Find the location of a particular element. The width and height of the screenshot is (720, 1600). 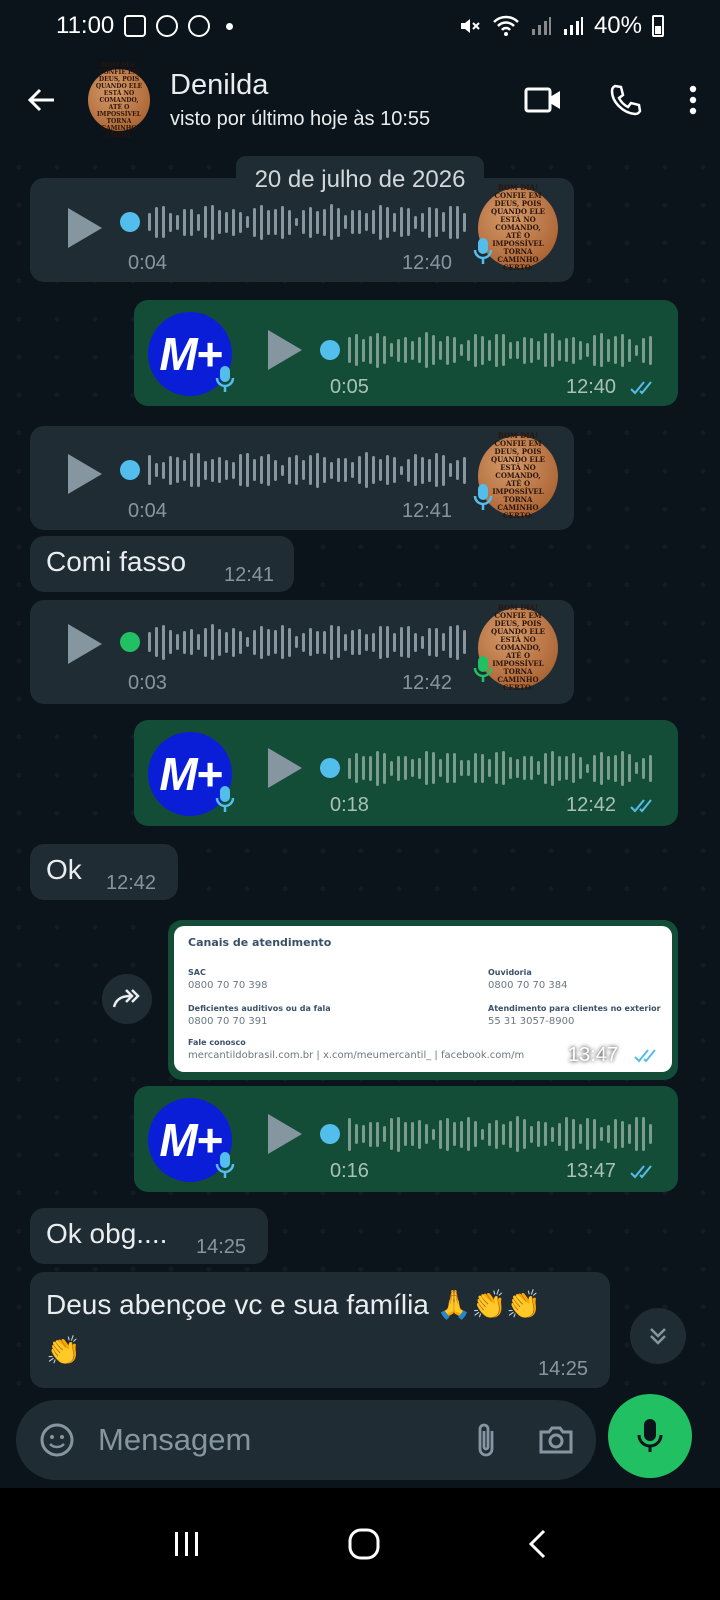

arrow-left-icon is located at coordinates (40, 100).